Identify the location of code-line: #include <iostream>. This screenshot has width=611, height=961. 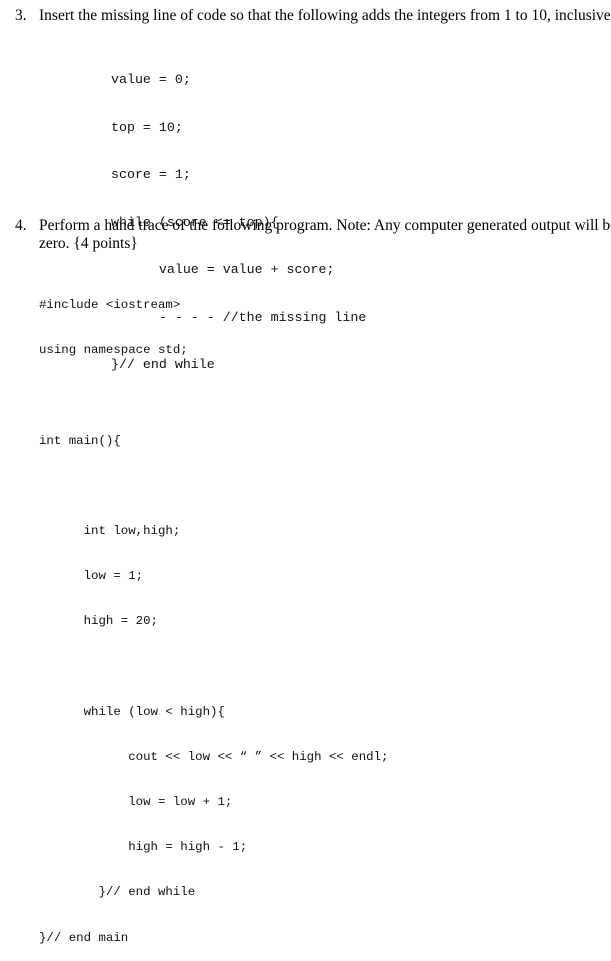
(110, 305).